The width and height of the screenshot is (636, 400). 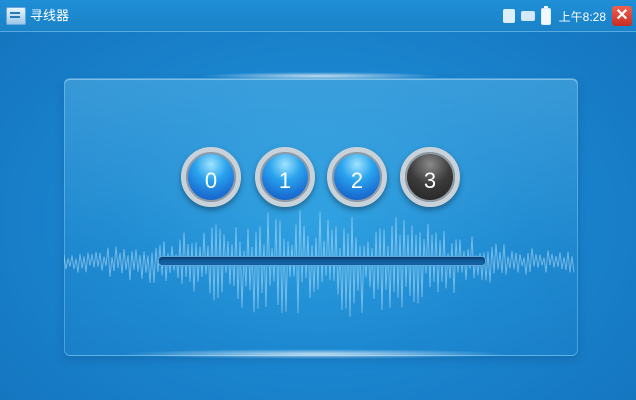 I want to click on window-title: 寻线器, so click(x=50, y=15).